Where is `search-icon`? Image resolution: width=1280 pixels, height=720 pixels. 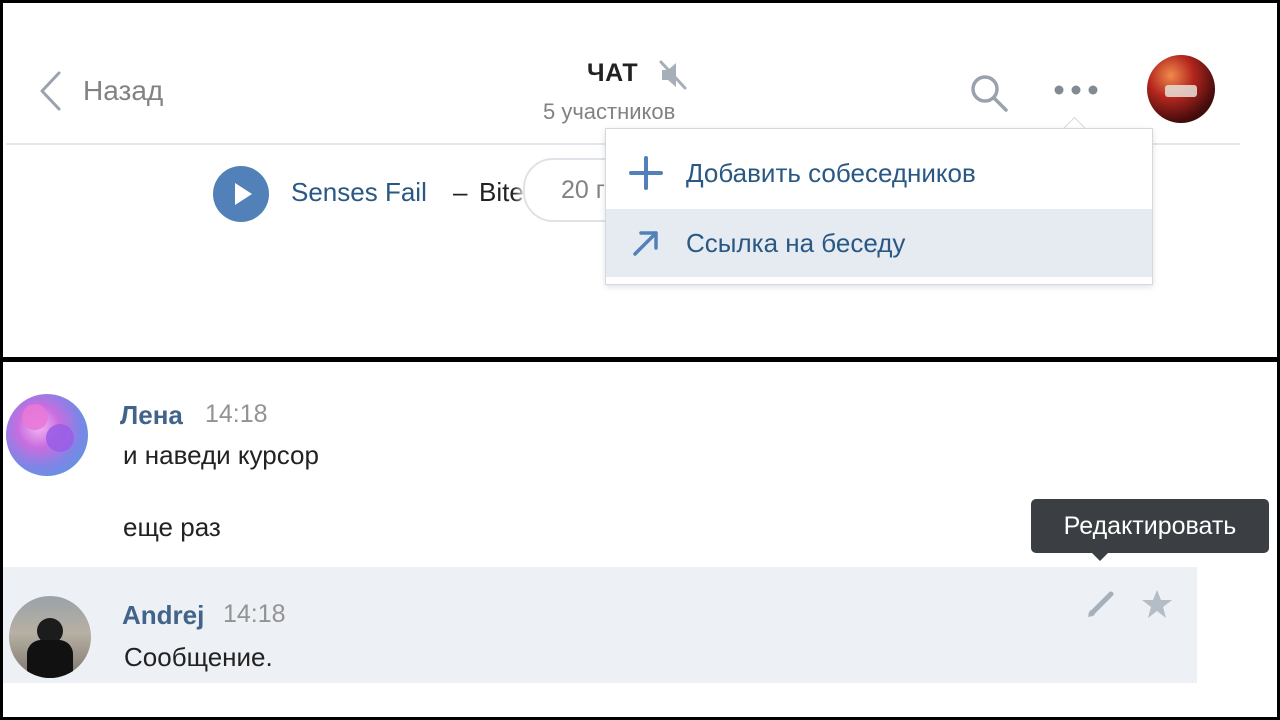
search-icon is located at coordinates (989, 95).